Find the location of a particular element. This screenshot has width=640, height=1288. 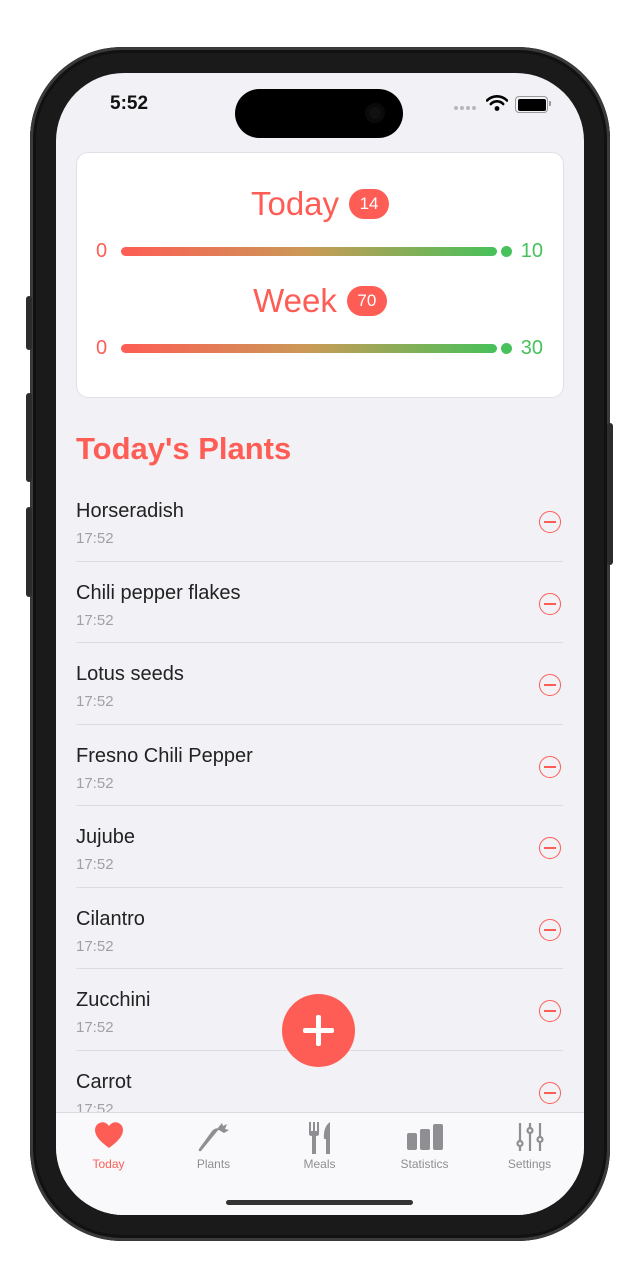

week-max: 30 is located at coordinates (531, 348).